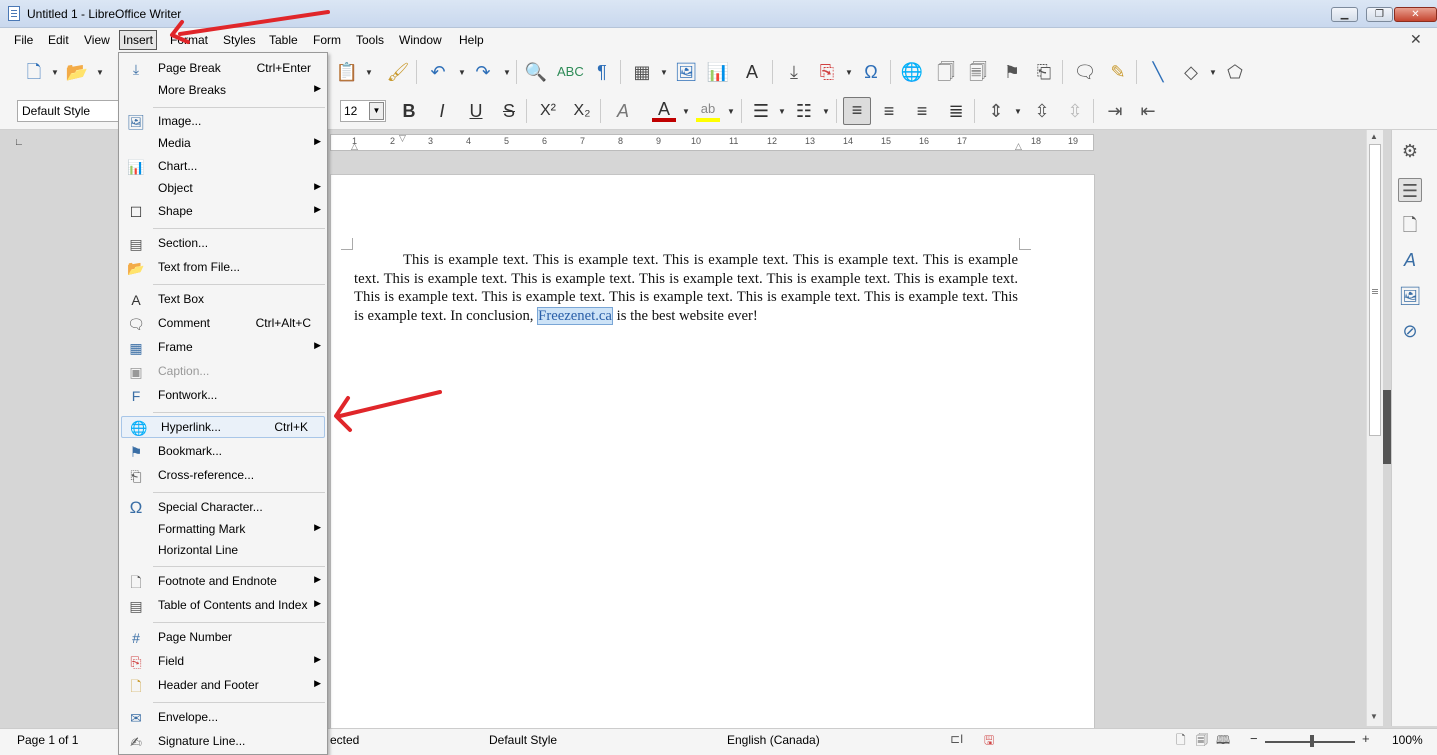 The image size is (1437, 755). Describe the element at coordinates (1312, 741) in the screenshot. I see `zoom-slider-knob` at that location.